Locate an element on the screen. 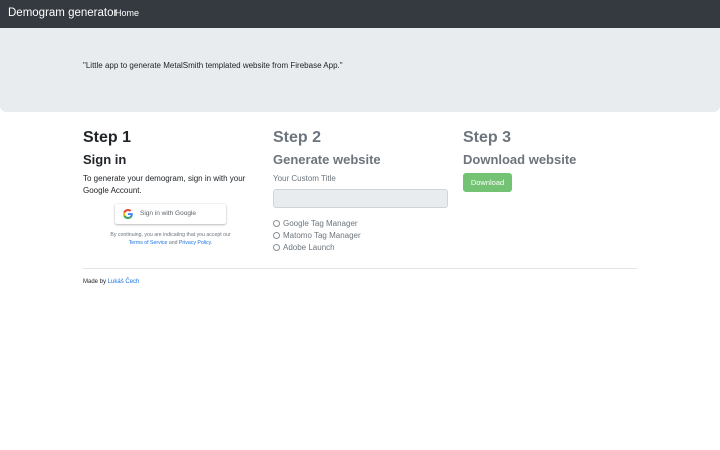 This screenshot has width=720, height=450. google-sign-in-button: Sign in with Google is located at coordinates (170, 214).